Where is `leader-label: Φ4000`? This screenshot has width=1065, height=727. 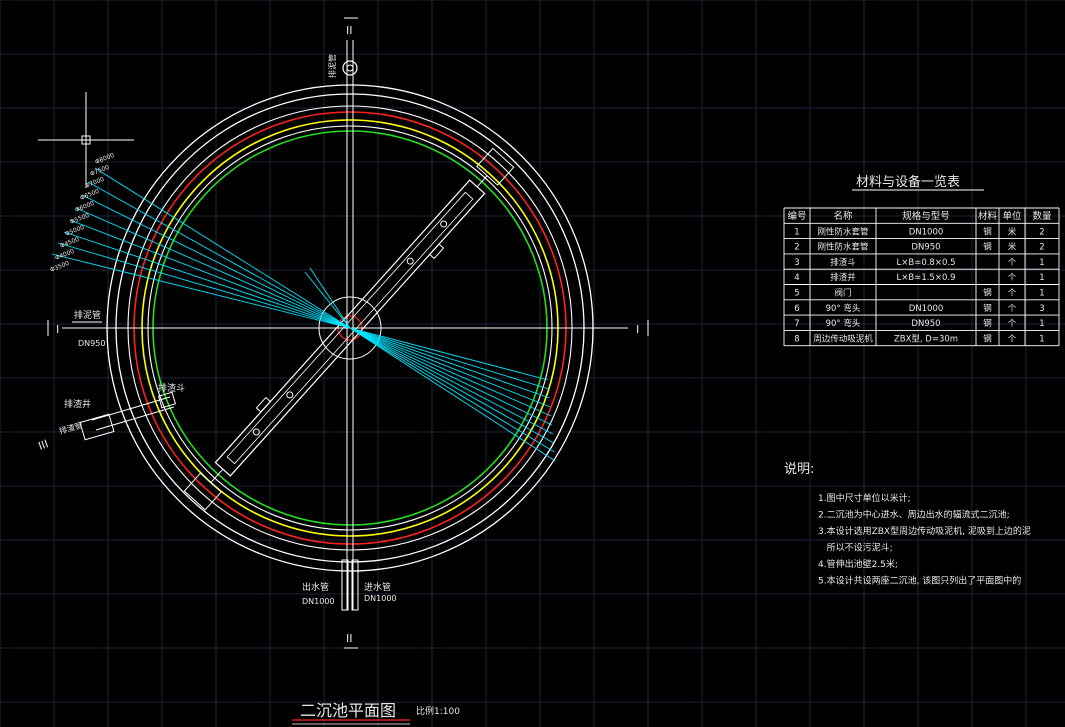
leader-label: Φ4000 is located at coordinates (64, 255).